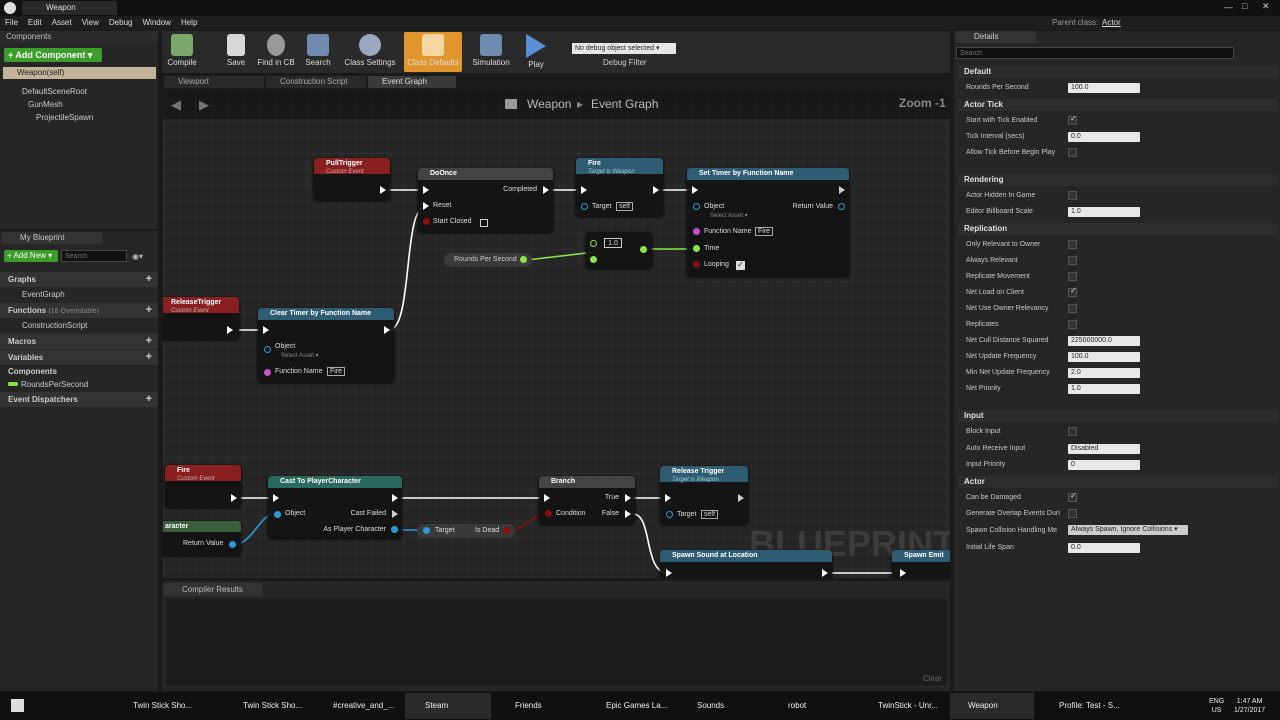 The height and width of the screenshot is (720, 1280). I want to click on actor-hidden-checkbox, so click(1072, 195).